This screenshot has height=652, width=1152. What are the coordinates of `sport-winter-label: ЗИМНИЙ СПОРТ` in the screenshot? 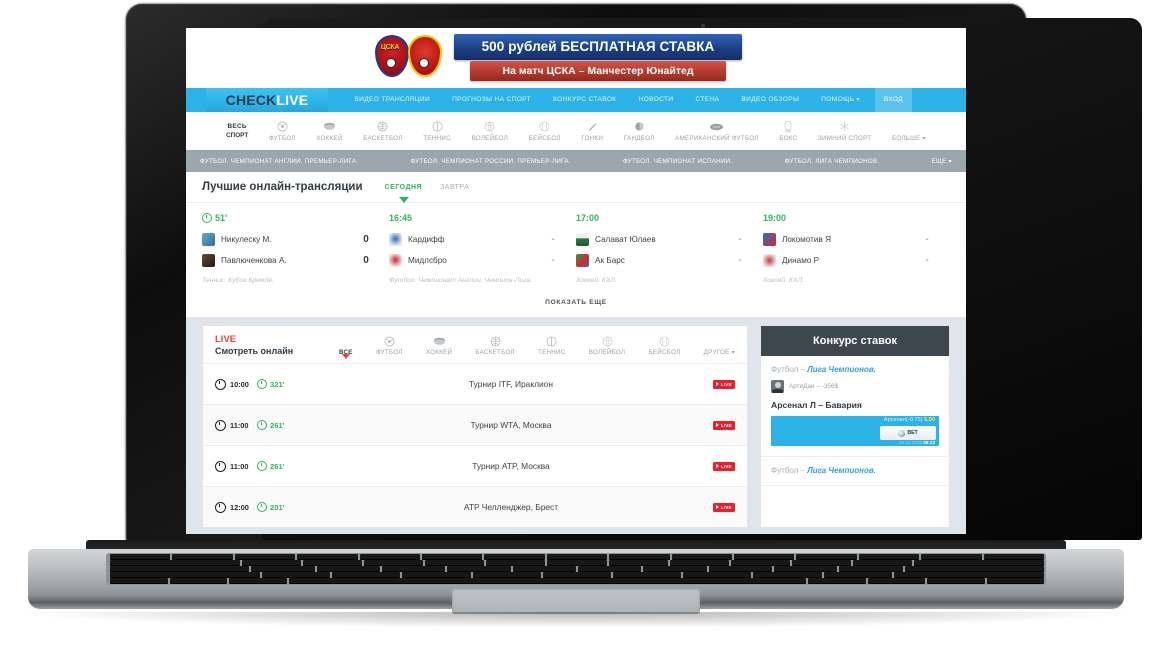 It's located at (844, 138).